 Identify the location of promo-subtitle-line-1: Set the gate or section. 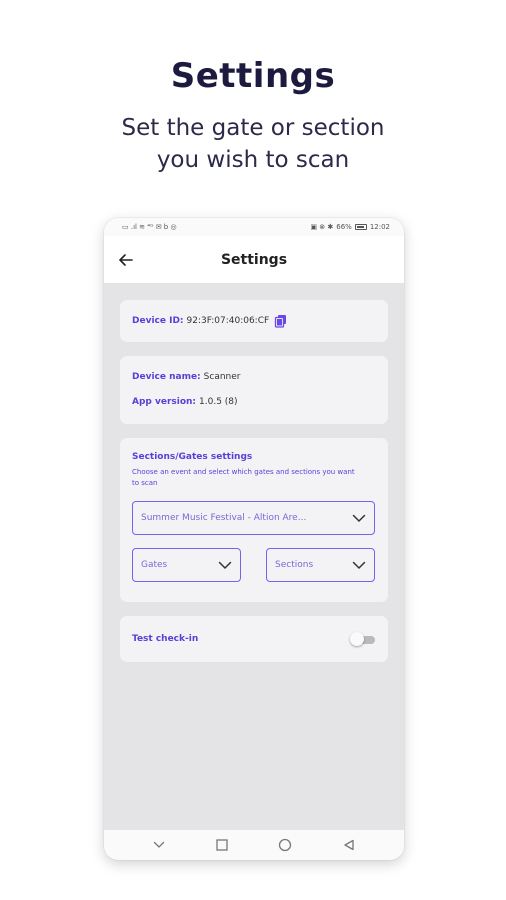
(253, 128).